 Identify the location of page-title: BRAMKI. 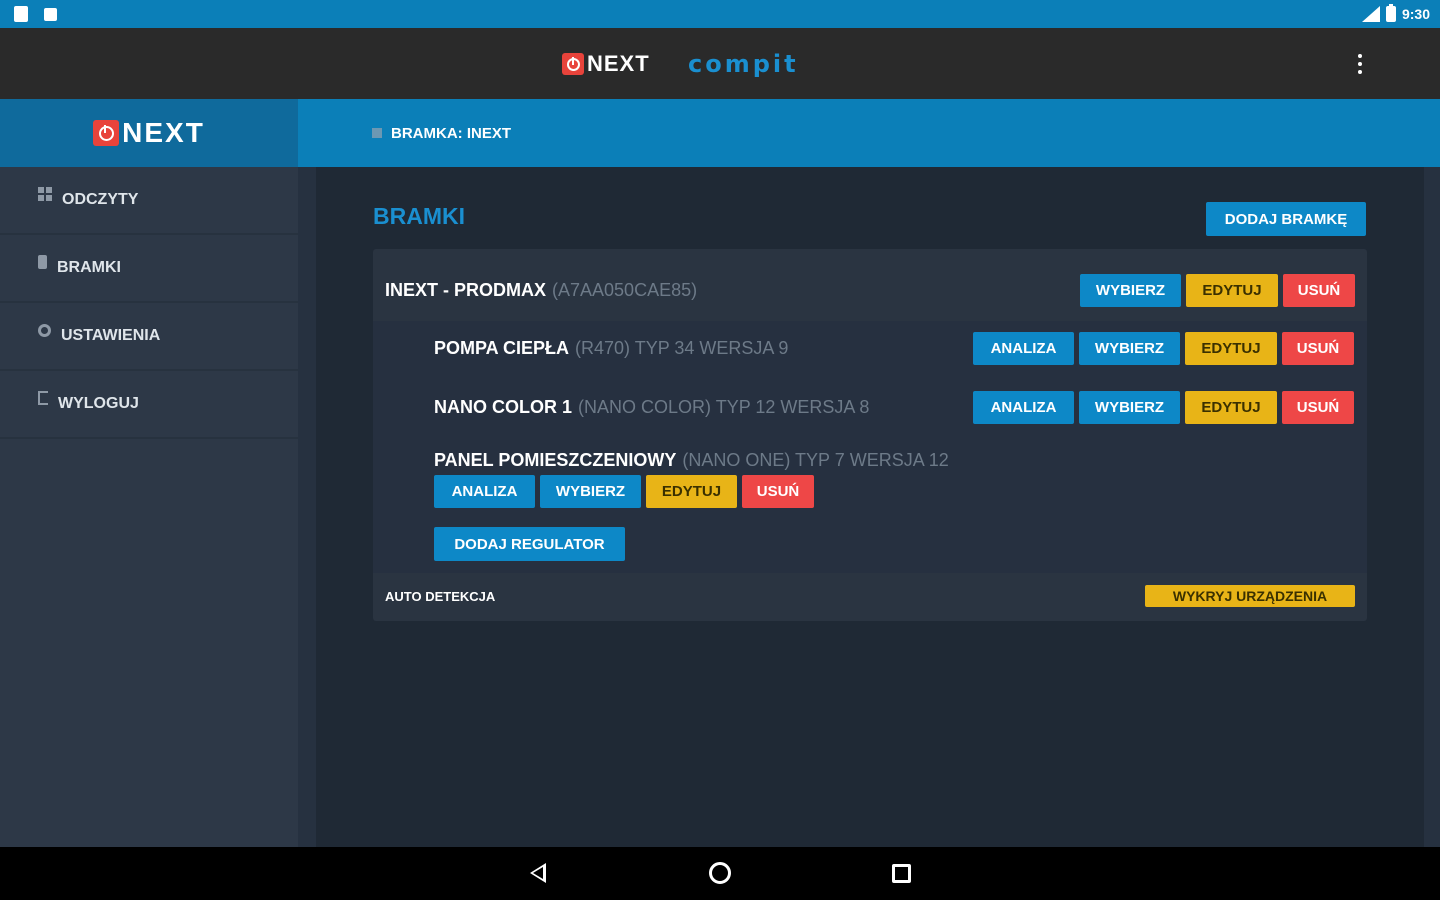
(419, 216).